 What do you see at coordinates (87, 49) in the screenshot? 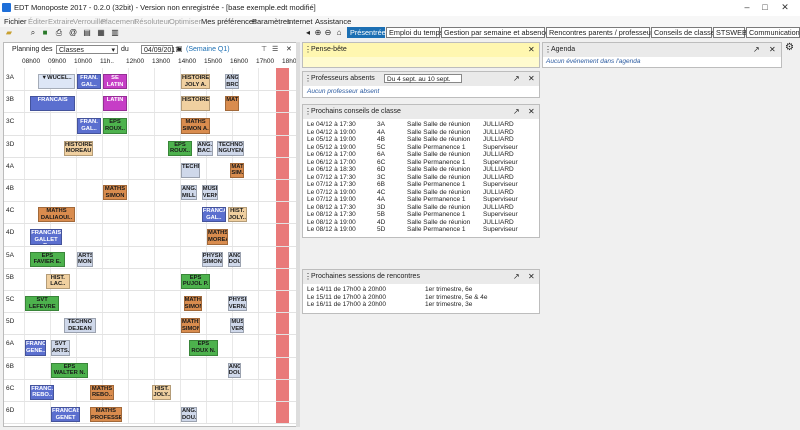
I see `planning-type-select: Classes ▾` at bounding box center [87, 49].